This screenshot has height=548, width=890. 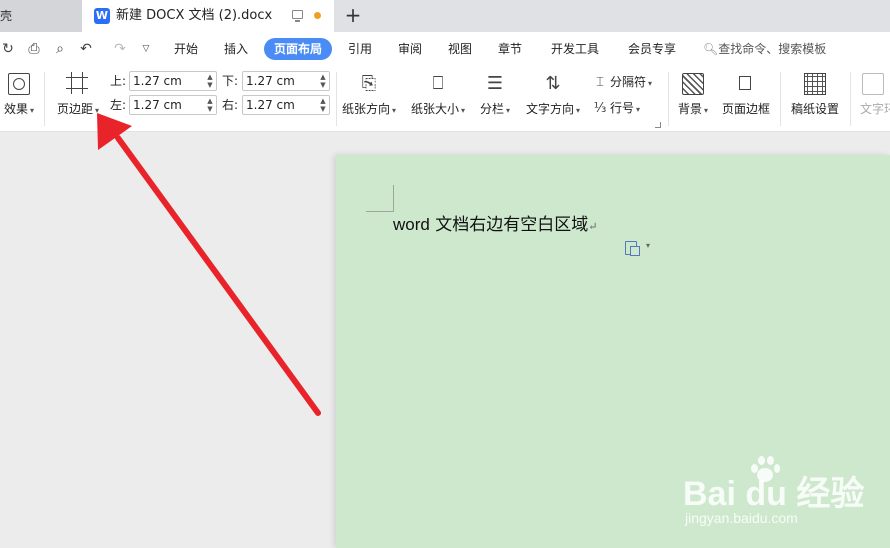 I want to click on command-search: 🔍︎查找命令、搜索模板, so click(x=764, y=49).